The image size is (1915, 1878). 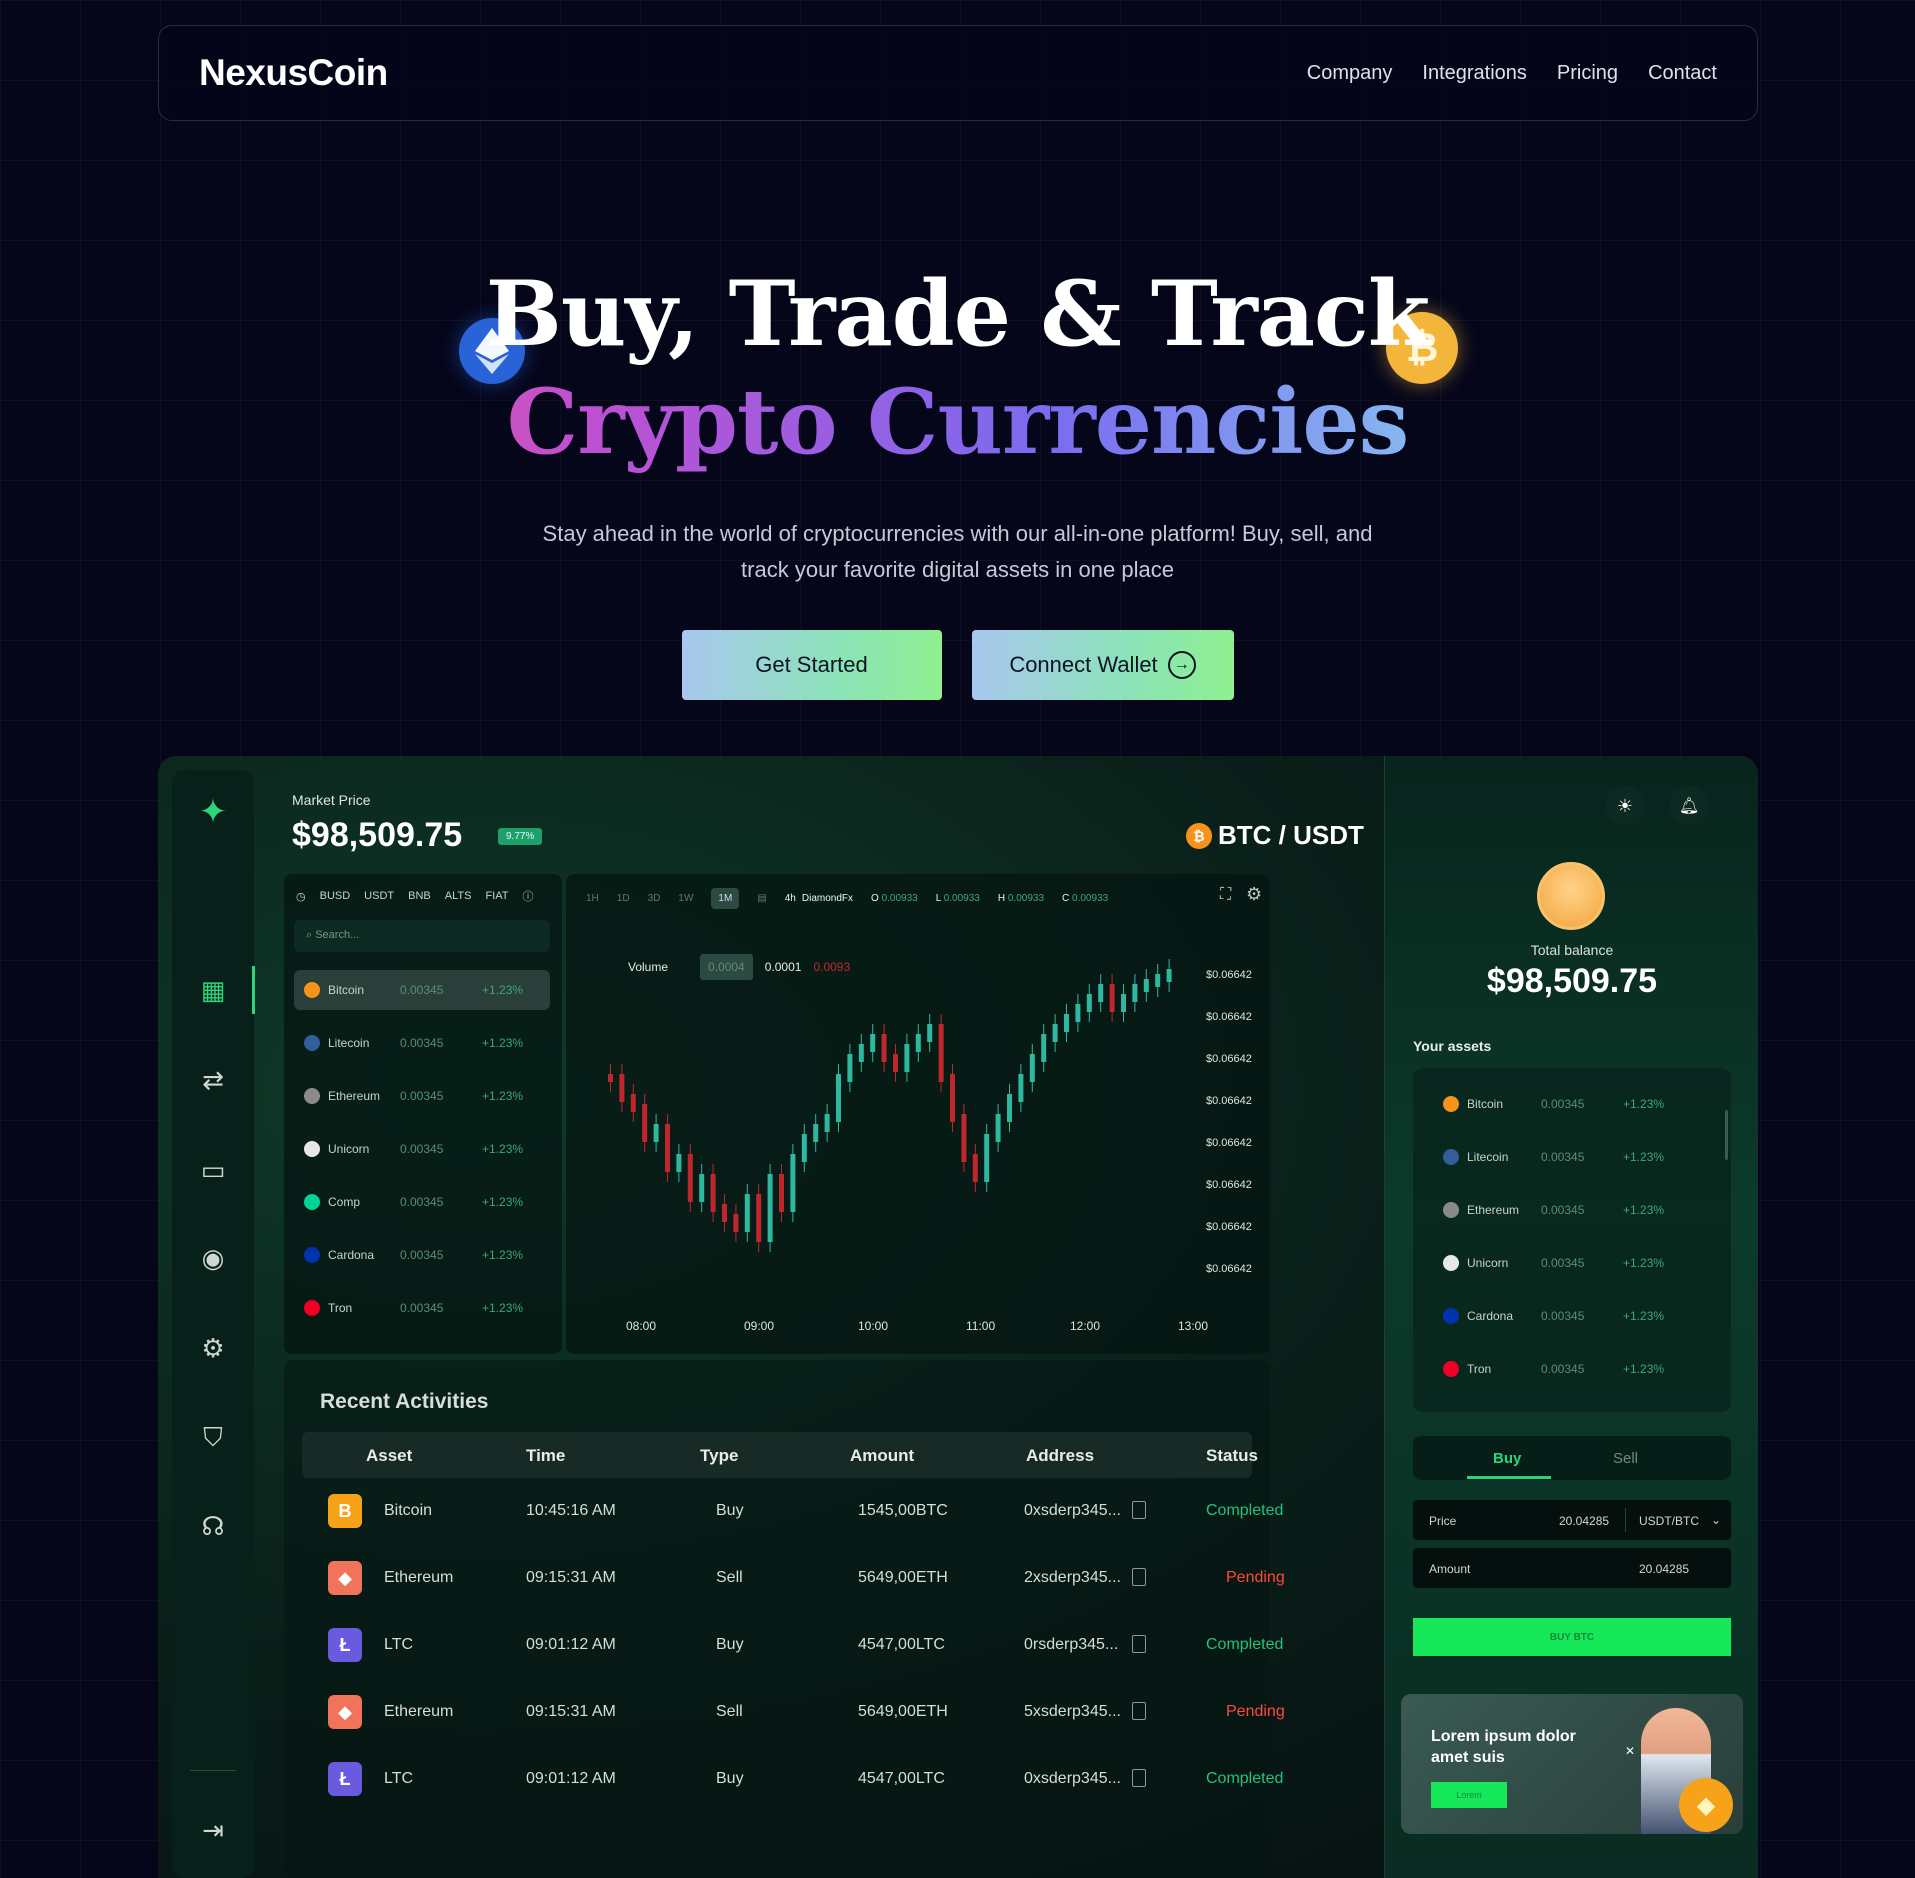 I want to click on nav-company: Company, so click(x=1350, y=73).